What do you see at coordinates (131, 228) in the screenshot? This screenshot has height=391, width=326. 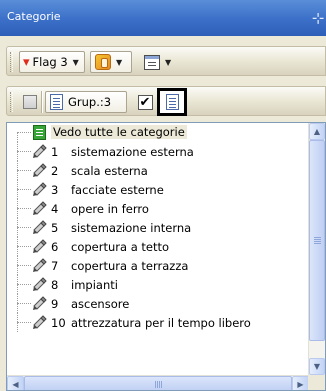 I see `category-name: sistemazione interna` at bounding box center [131, 228].